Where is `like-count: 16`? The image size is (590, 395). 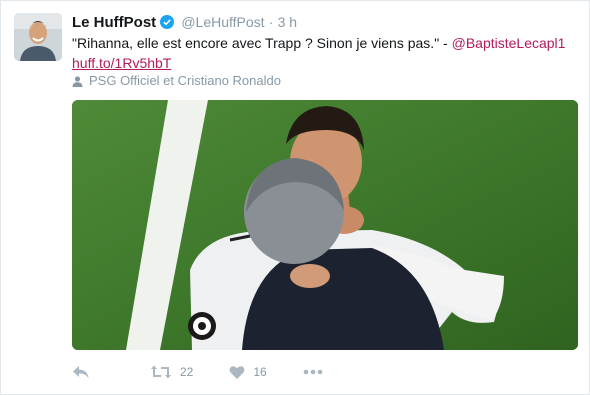
like-count: 16 is located at coordinates (260, 372).